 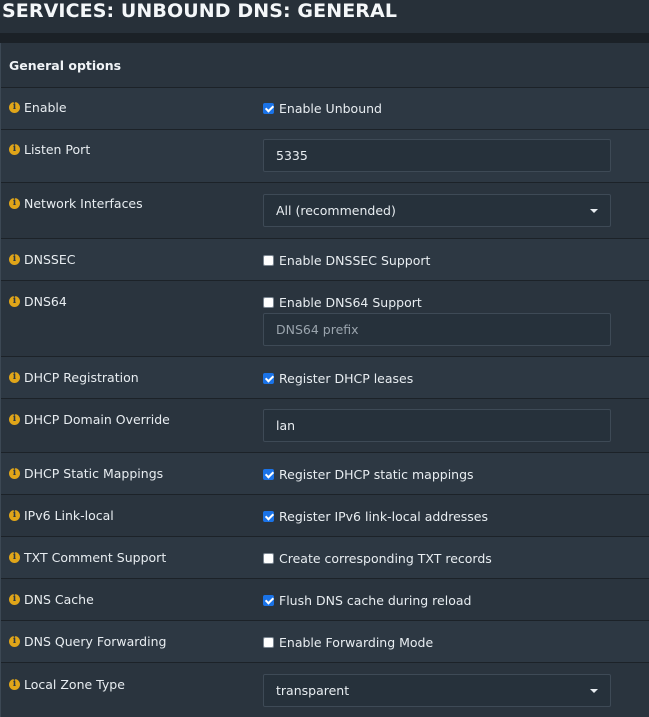 I want to click on label-txt-comment-support: TXT Comment Support, so click(x=95, y=557).